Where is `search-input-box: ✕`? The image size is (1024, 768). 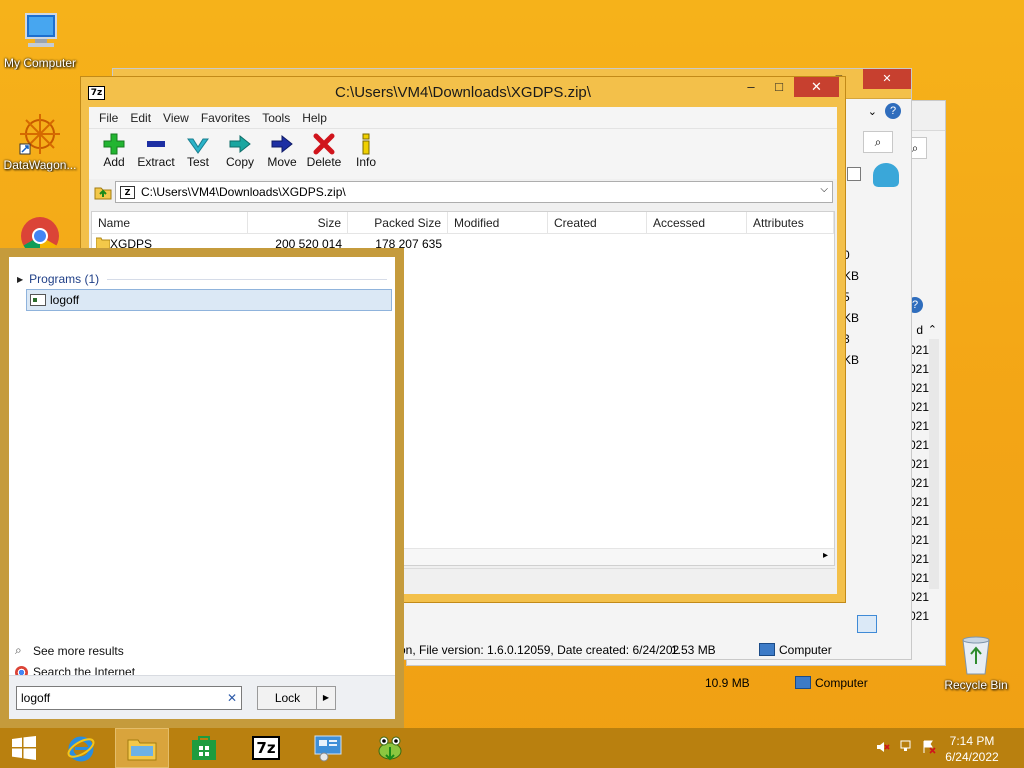
search-input-box: ✕ is located at coordinates (129, 698).